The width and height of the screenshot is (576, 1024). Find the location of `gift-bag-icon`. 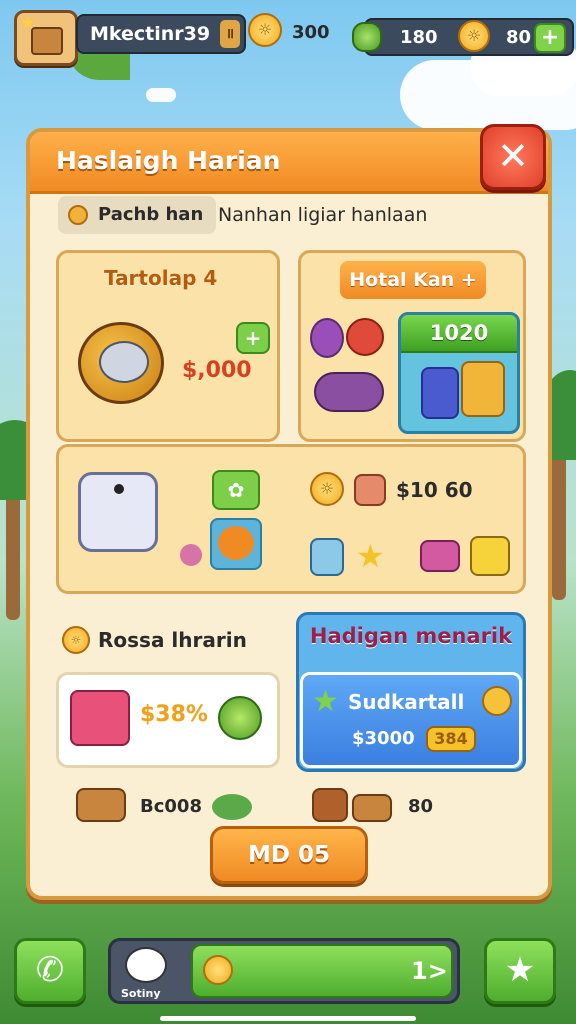

gift-bag-icon is located at coordinates (100, 718).